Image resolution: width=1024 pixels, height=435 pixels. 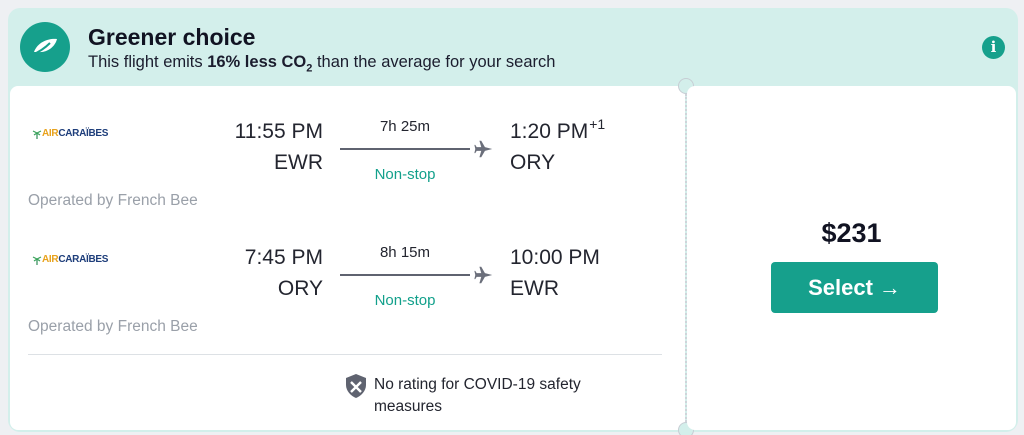 I want to click on select-button: Select →, so click(x=854, y=287).